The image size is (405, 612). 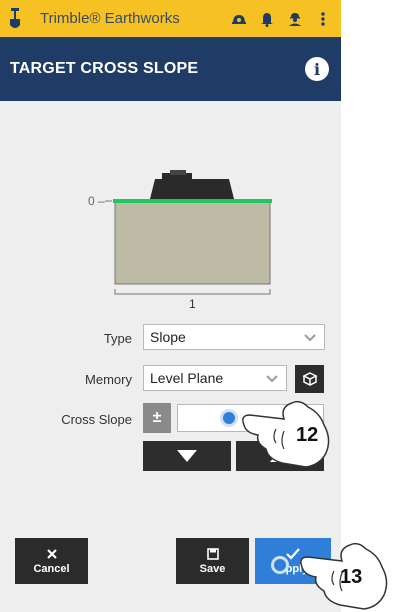 What do you see at coordinates (96, 419) in the screenshot?
I see `cross-slope-label: Cross Slope` at bounding box center [96, 419].